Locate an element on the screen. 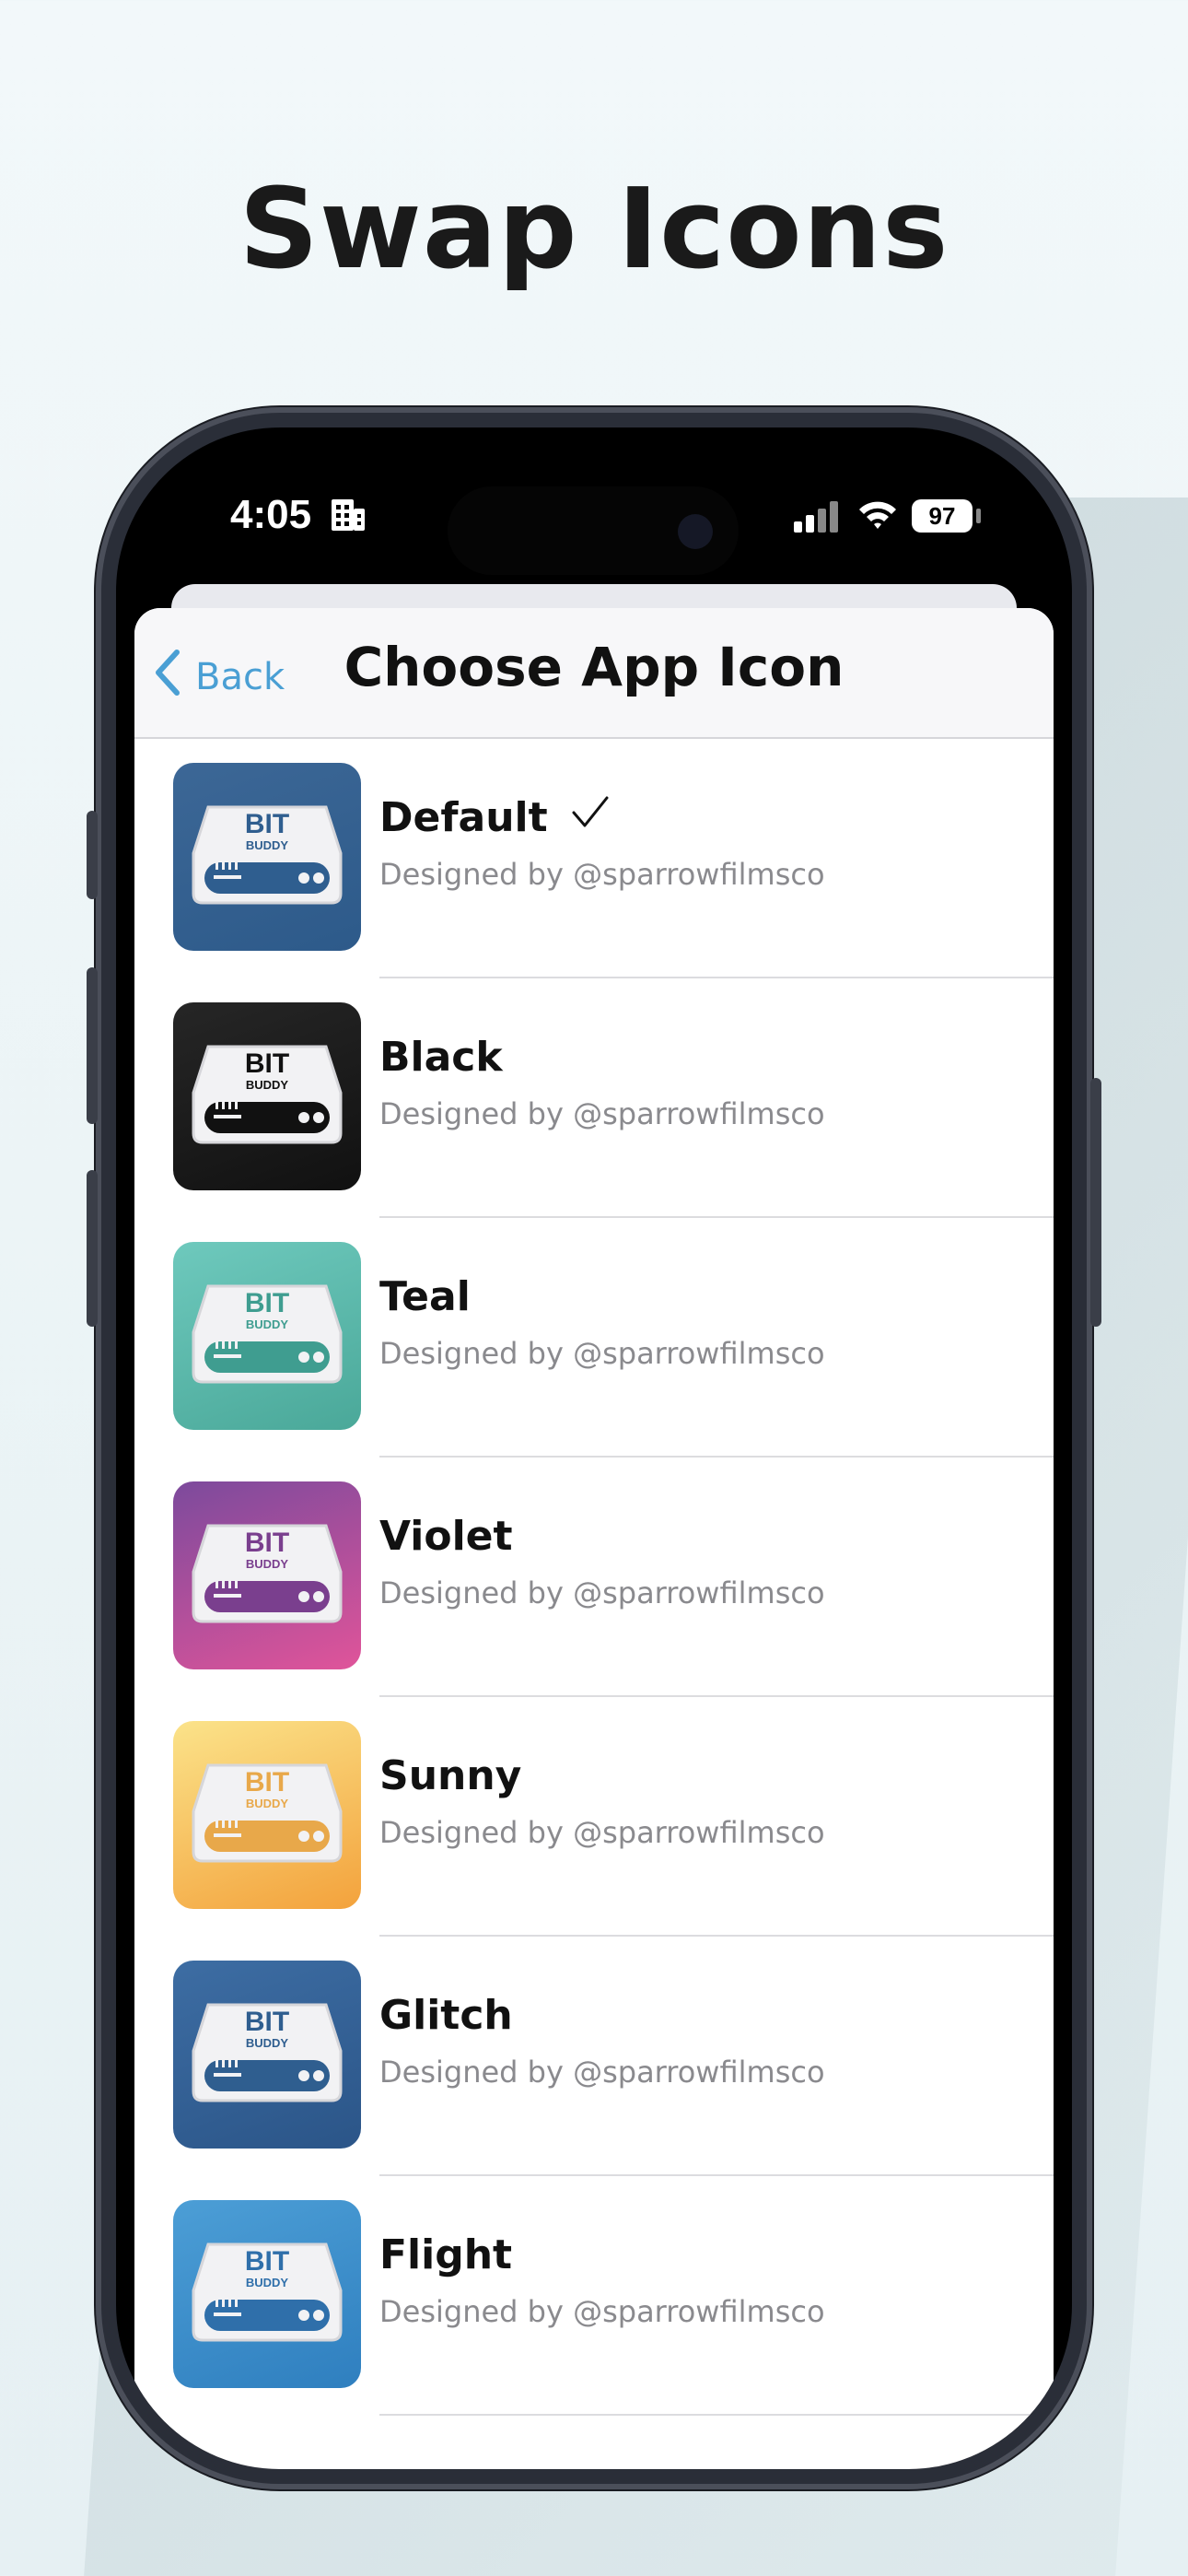 Image resolution: width=1188 pixels, height=2576 pixels. icon-name: Sunny is located at coordinates (451, 1776).